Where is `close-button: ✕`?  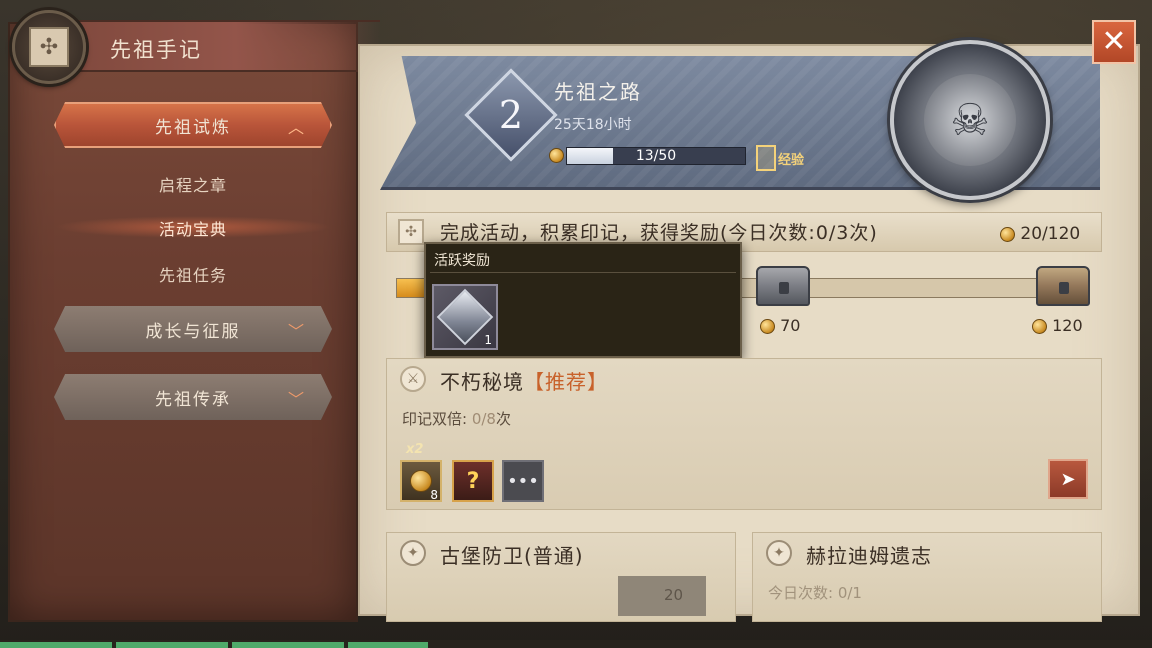
close-button: ✕ is located at coordinates (1114, 42).